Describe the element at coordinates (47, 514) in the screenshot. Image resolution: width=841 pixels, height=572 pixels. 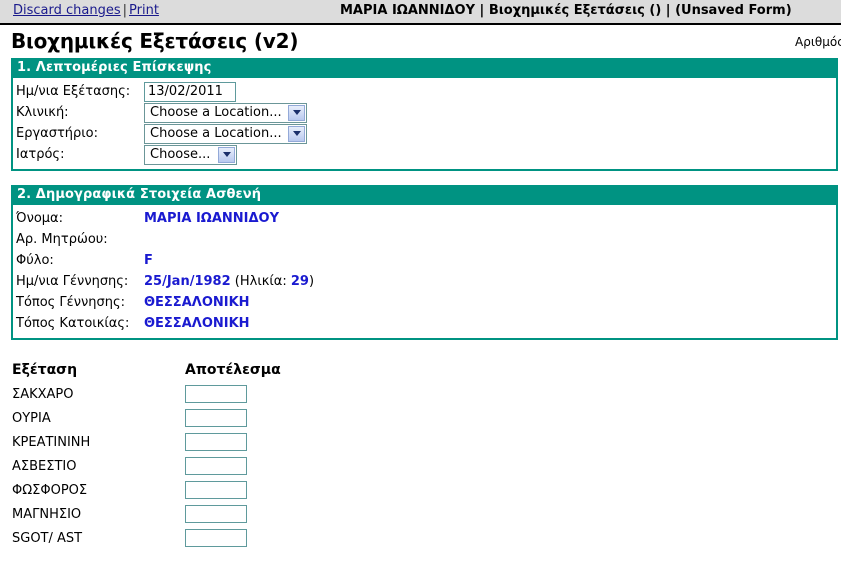
I see `exam-name: ΜΑΓΝΗΣΙΟ` at that location.